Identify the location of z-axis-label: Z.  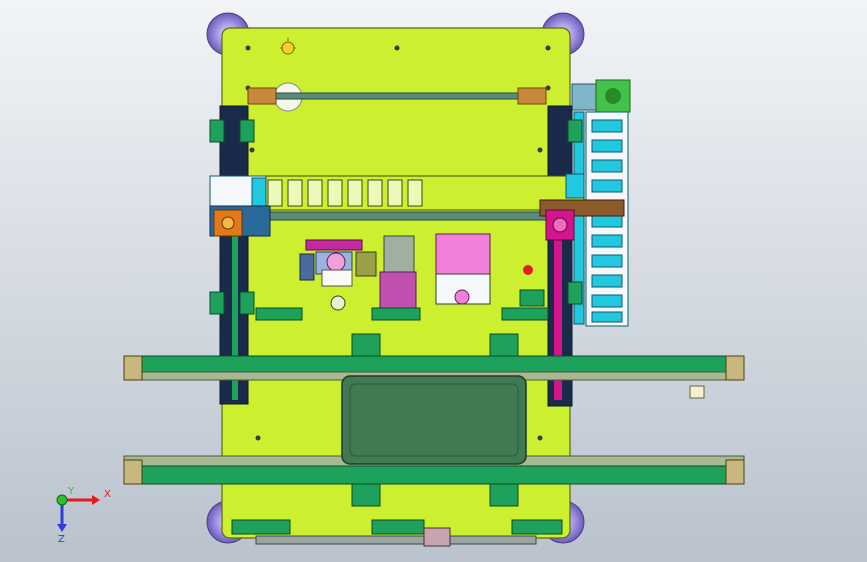
(61, 539).